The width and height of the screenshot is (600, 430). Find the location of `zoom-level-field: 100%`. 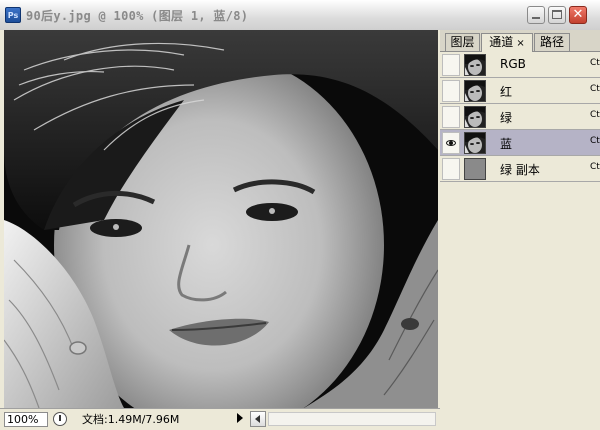

zoom-level-field: 100% is located at coordinates (26, 419).